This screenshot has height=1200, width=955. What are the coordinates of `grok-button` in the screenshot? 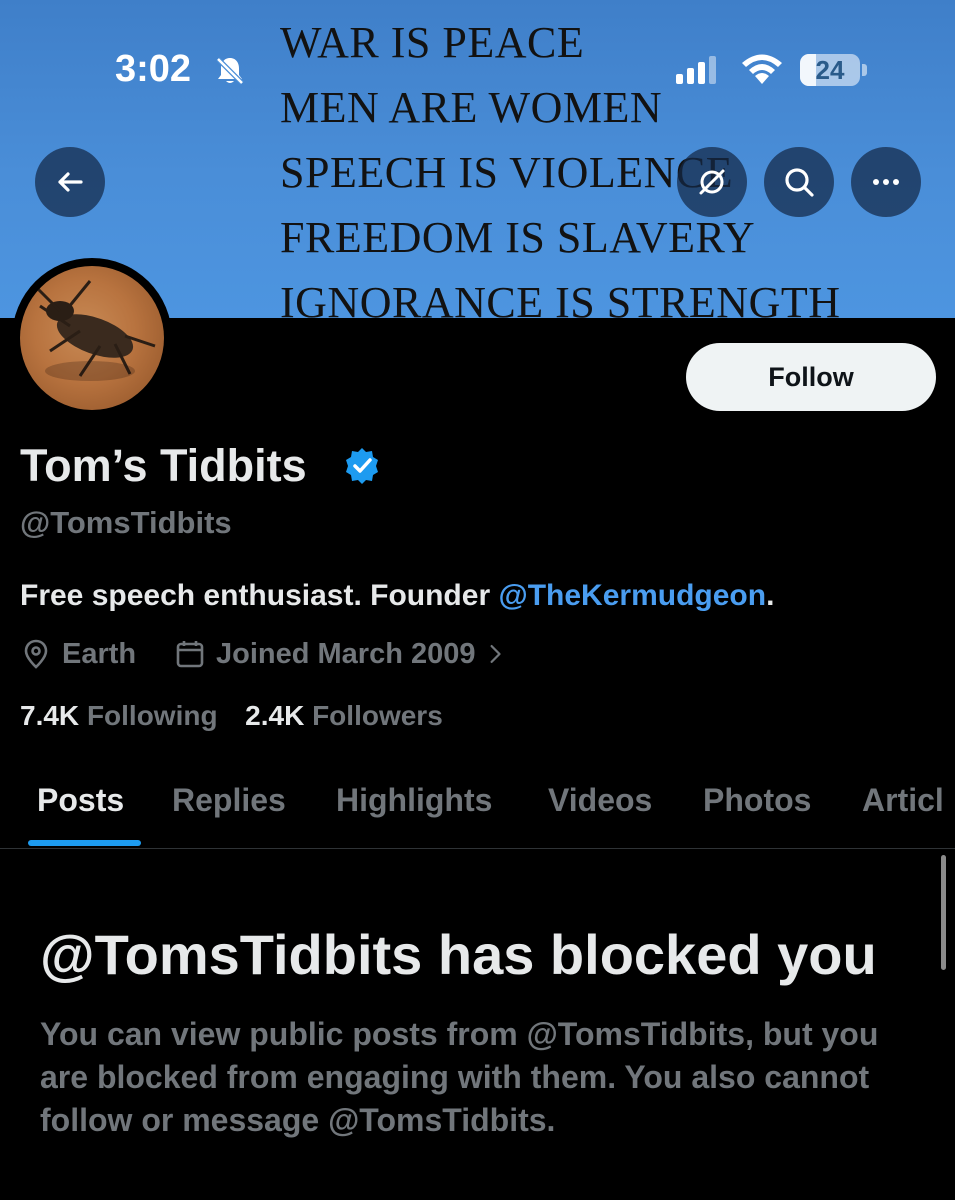 It's located at (712, 182).